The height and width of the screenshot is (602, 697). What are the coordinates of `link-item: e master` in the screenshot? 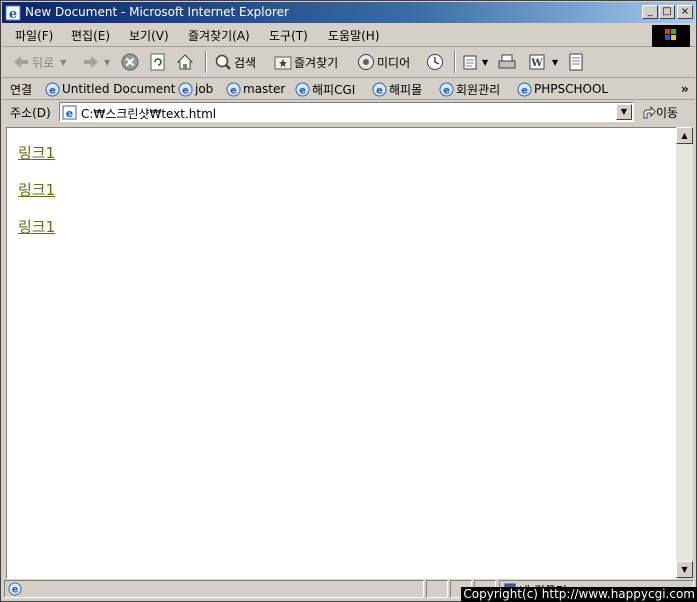 It's located at (255, 89).